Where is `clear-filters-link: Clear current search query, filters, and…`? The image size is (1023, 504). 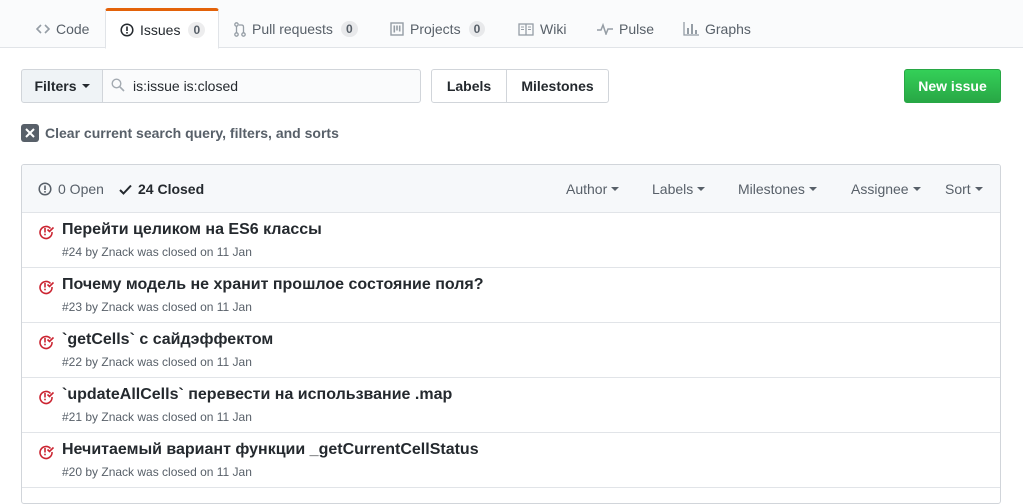 clear-filters-link: Clear current search query, filters, and… is located at coordinates (180, 133).